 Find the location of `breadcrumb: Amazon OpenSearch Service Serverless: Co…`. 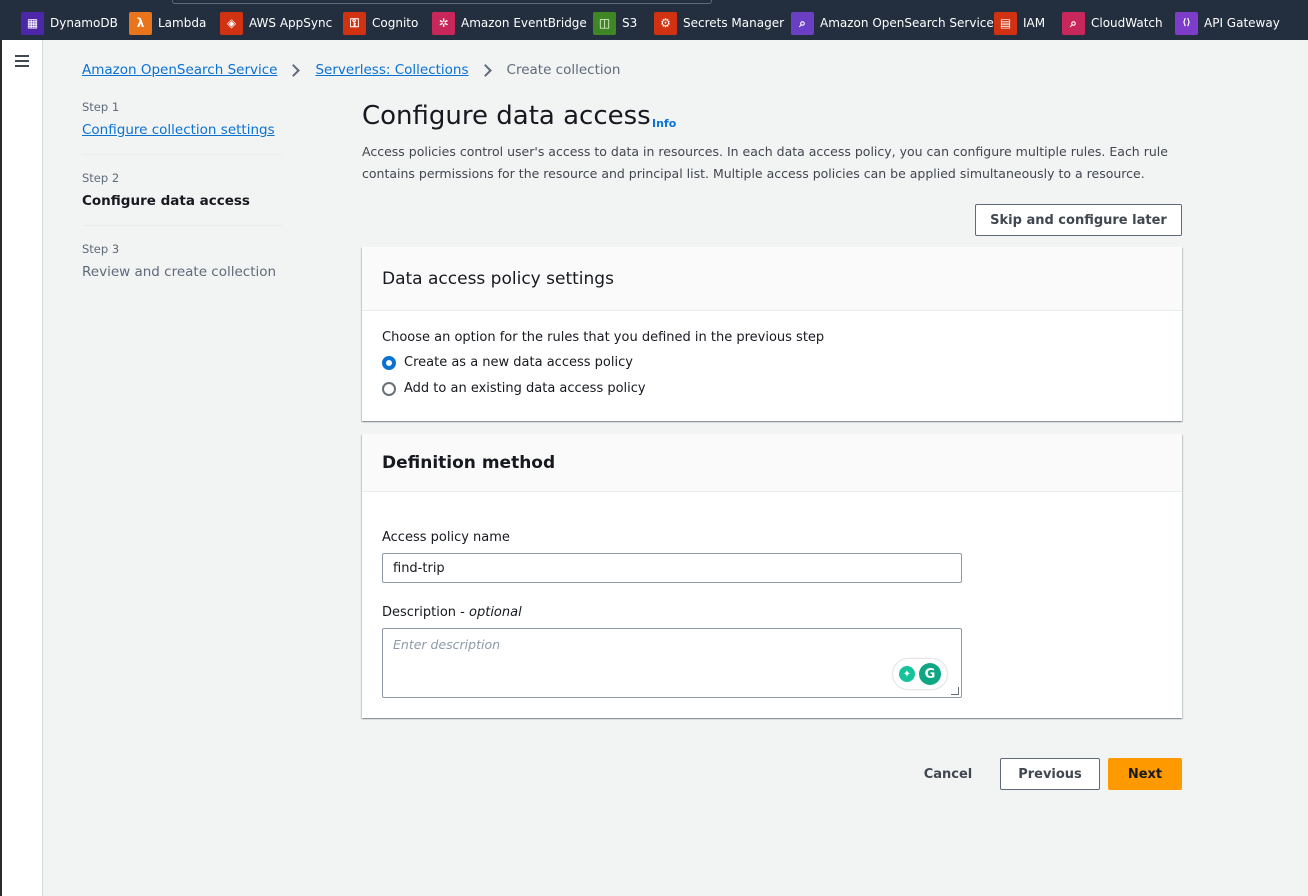

breadcrumb: Amazon OpenSearch Service Serverless: Co… is located at coordinates (351, 70).